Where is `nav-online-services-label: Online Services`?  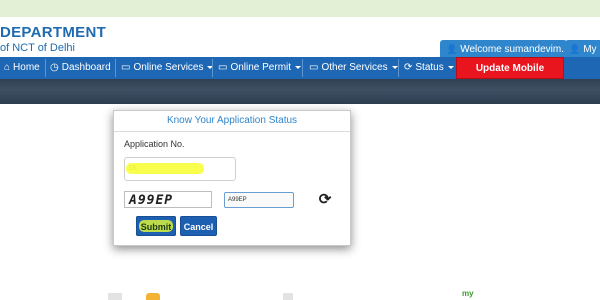 nav-online-services-label: Online Services is located at coordinates (168, 67).